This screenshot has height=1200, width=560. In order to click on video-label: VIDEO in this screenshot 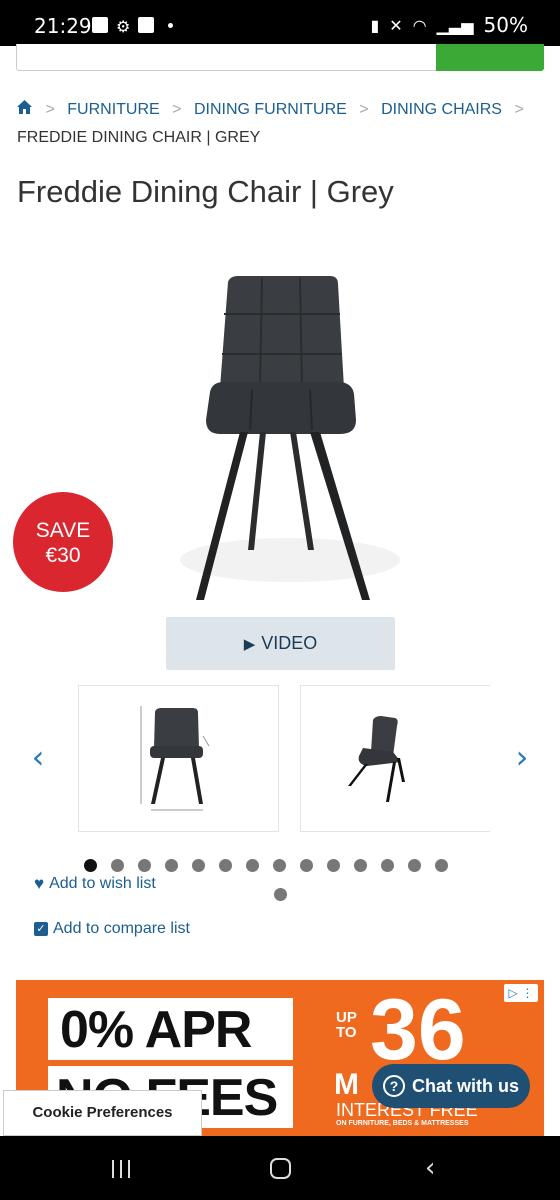, I will do `click(289, 643)`.